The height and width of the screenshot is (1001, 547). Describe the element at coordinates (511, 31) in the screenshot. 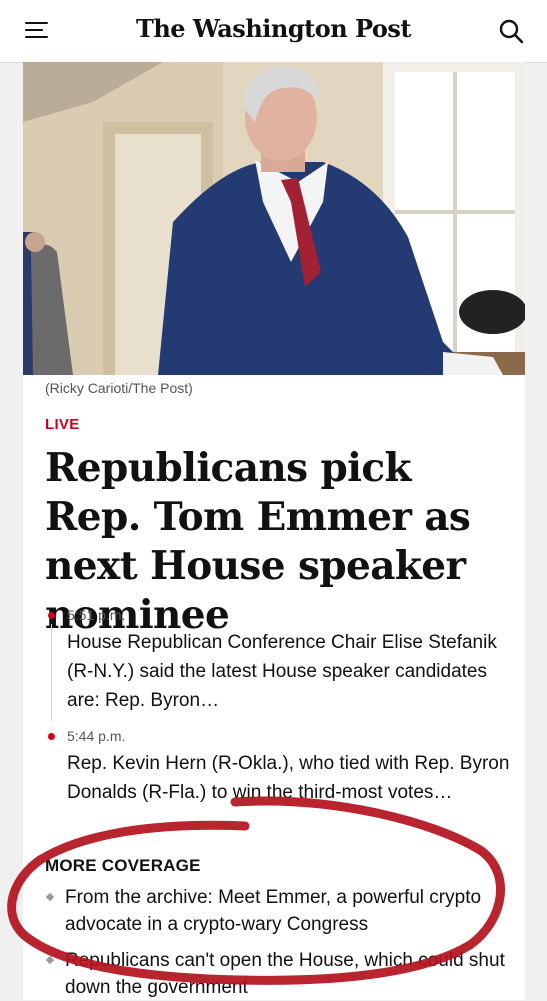

I see `search-icon` at that location.